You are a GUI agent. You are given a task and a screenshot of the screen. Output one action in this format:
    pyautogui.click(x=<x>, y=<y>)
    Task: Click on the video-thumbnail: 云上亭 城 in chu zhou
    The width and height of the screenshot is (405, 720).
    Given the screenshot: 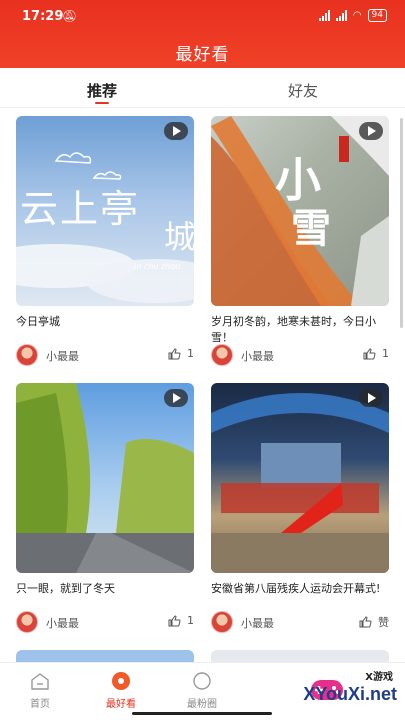 What is the action you would take?
    pyautogui.click(x=105, y=211)
    